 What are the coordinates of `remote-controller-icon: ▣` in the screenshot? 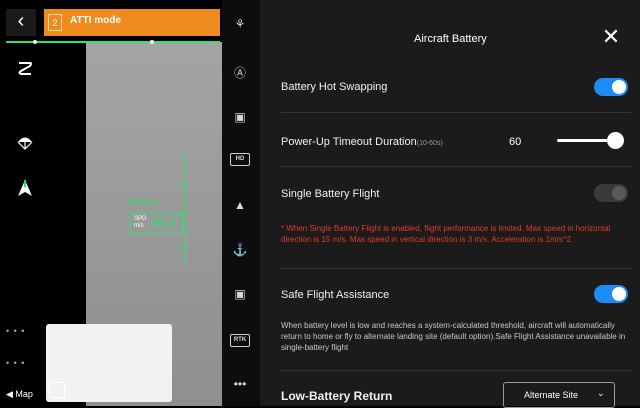 It's located at (240, 117).